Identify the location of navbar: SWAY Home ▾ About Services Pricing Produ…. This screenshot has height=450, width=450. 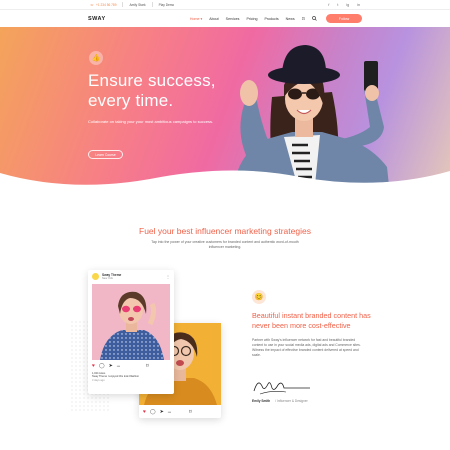
(225, 18).